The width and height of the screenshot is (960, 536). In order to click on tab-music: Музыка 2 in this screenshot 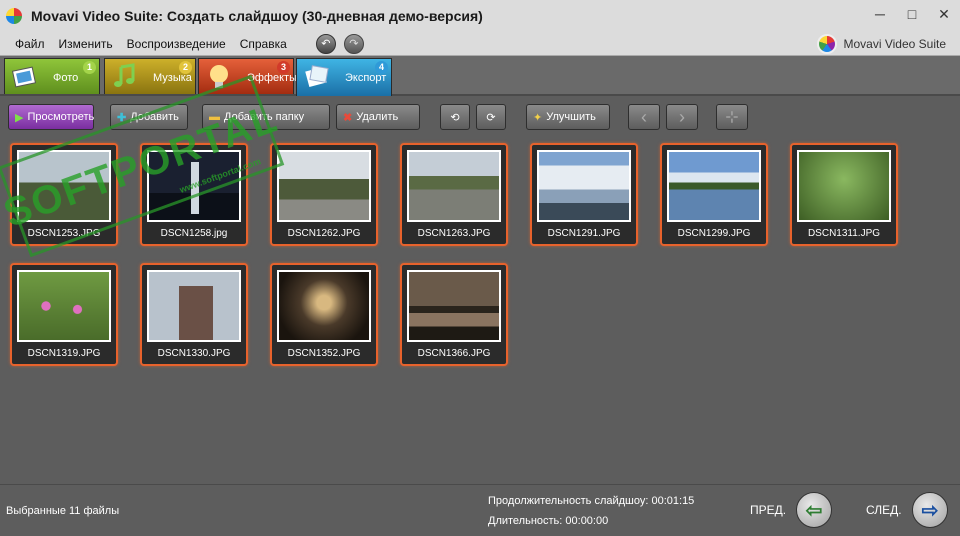, I will do `click(150, 76)`.